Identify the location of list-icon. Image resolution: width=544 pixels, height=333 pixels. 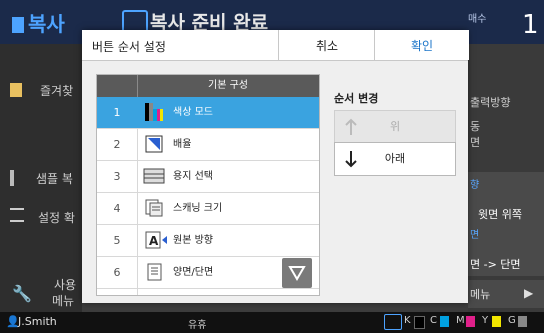
(17, 215).